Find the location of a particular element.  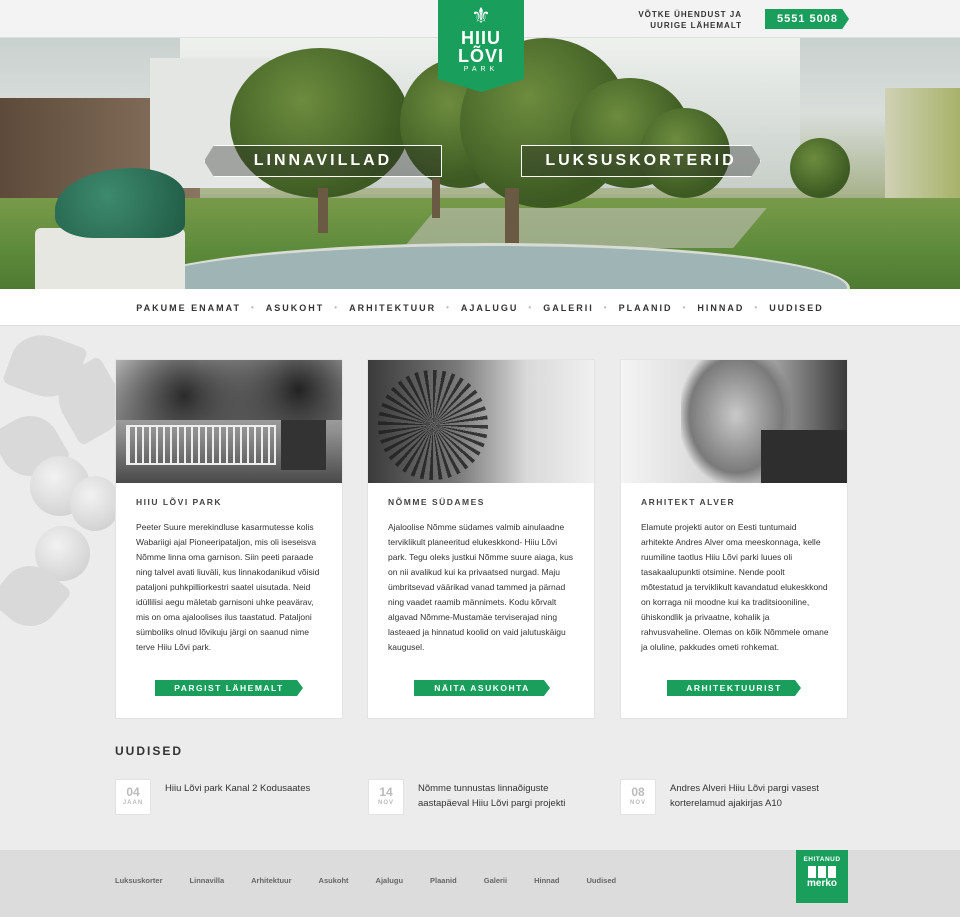

pine-photo is located at coordinates (481, 421).